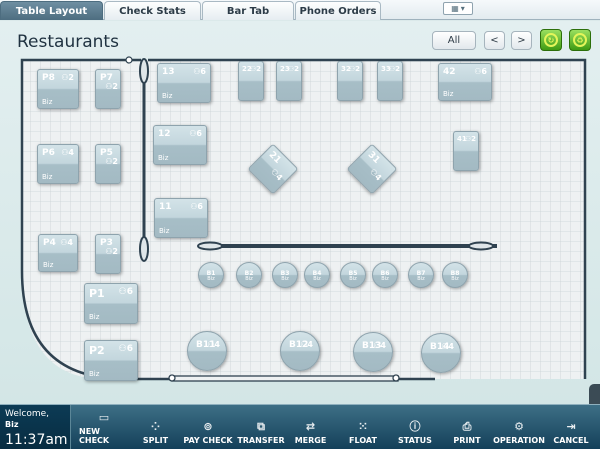 This screenshot has height=449, width=600. What do you see at coordinates (111, 360) in the screenshot?
I see `table-p2: P2 ⚇6 Biz` at bounding box center [111, 360].